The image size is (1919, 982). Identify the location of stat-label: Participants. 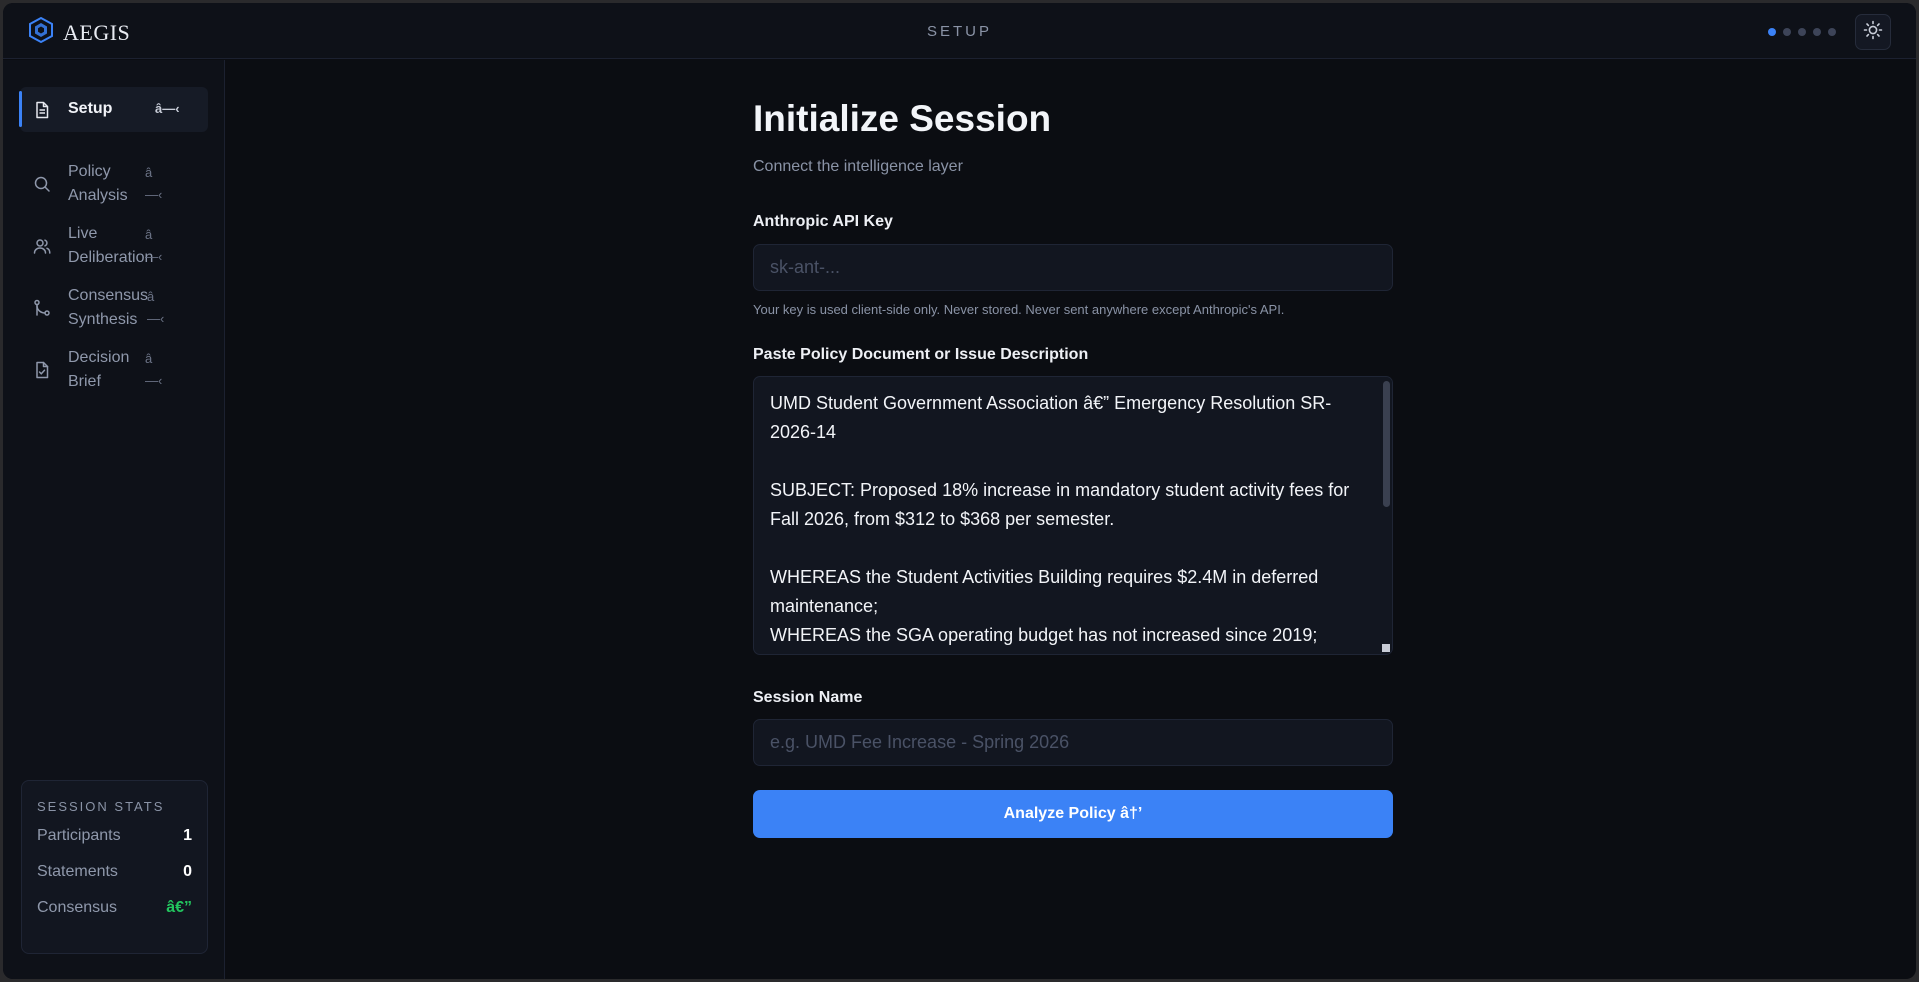
(79, 835).